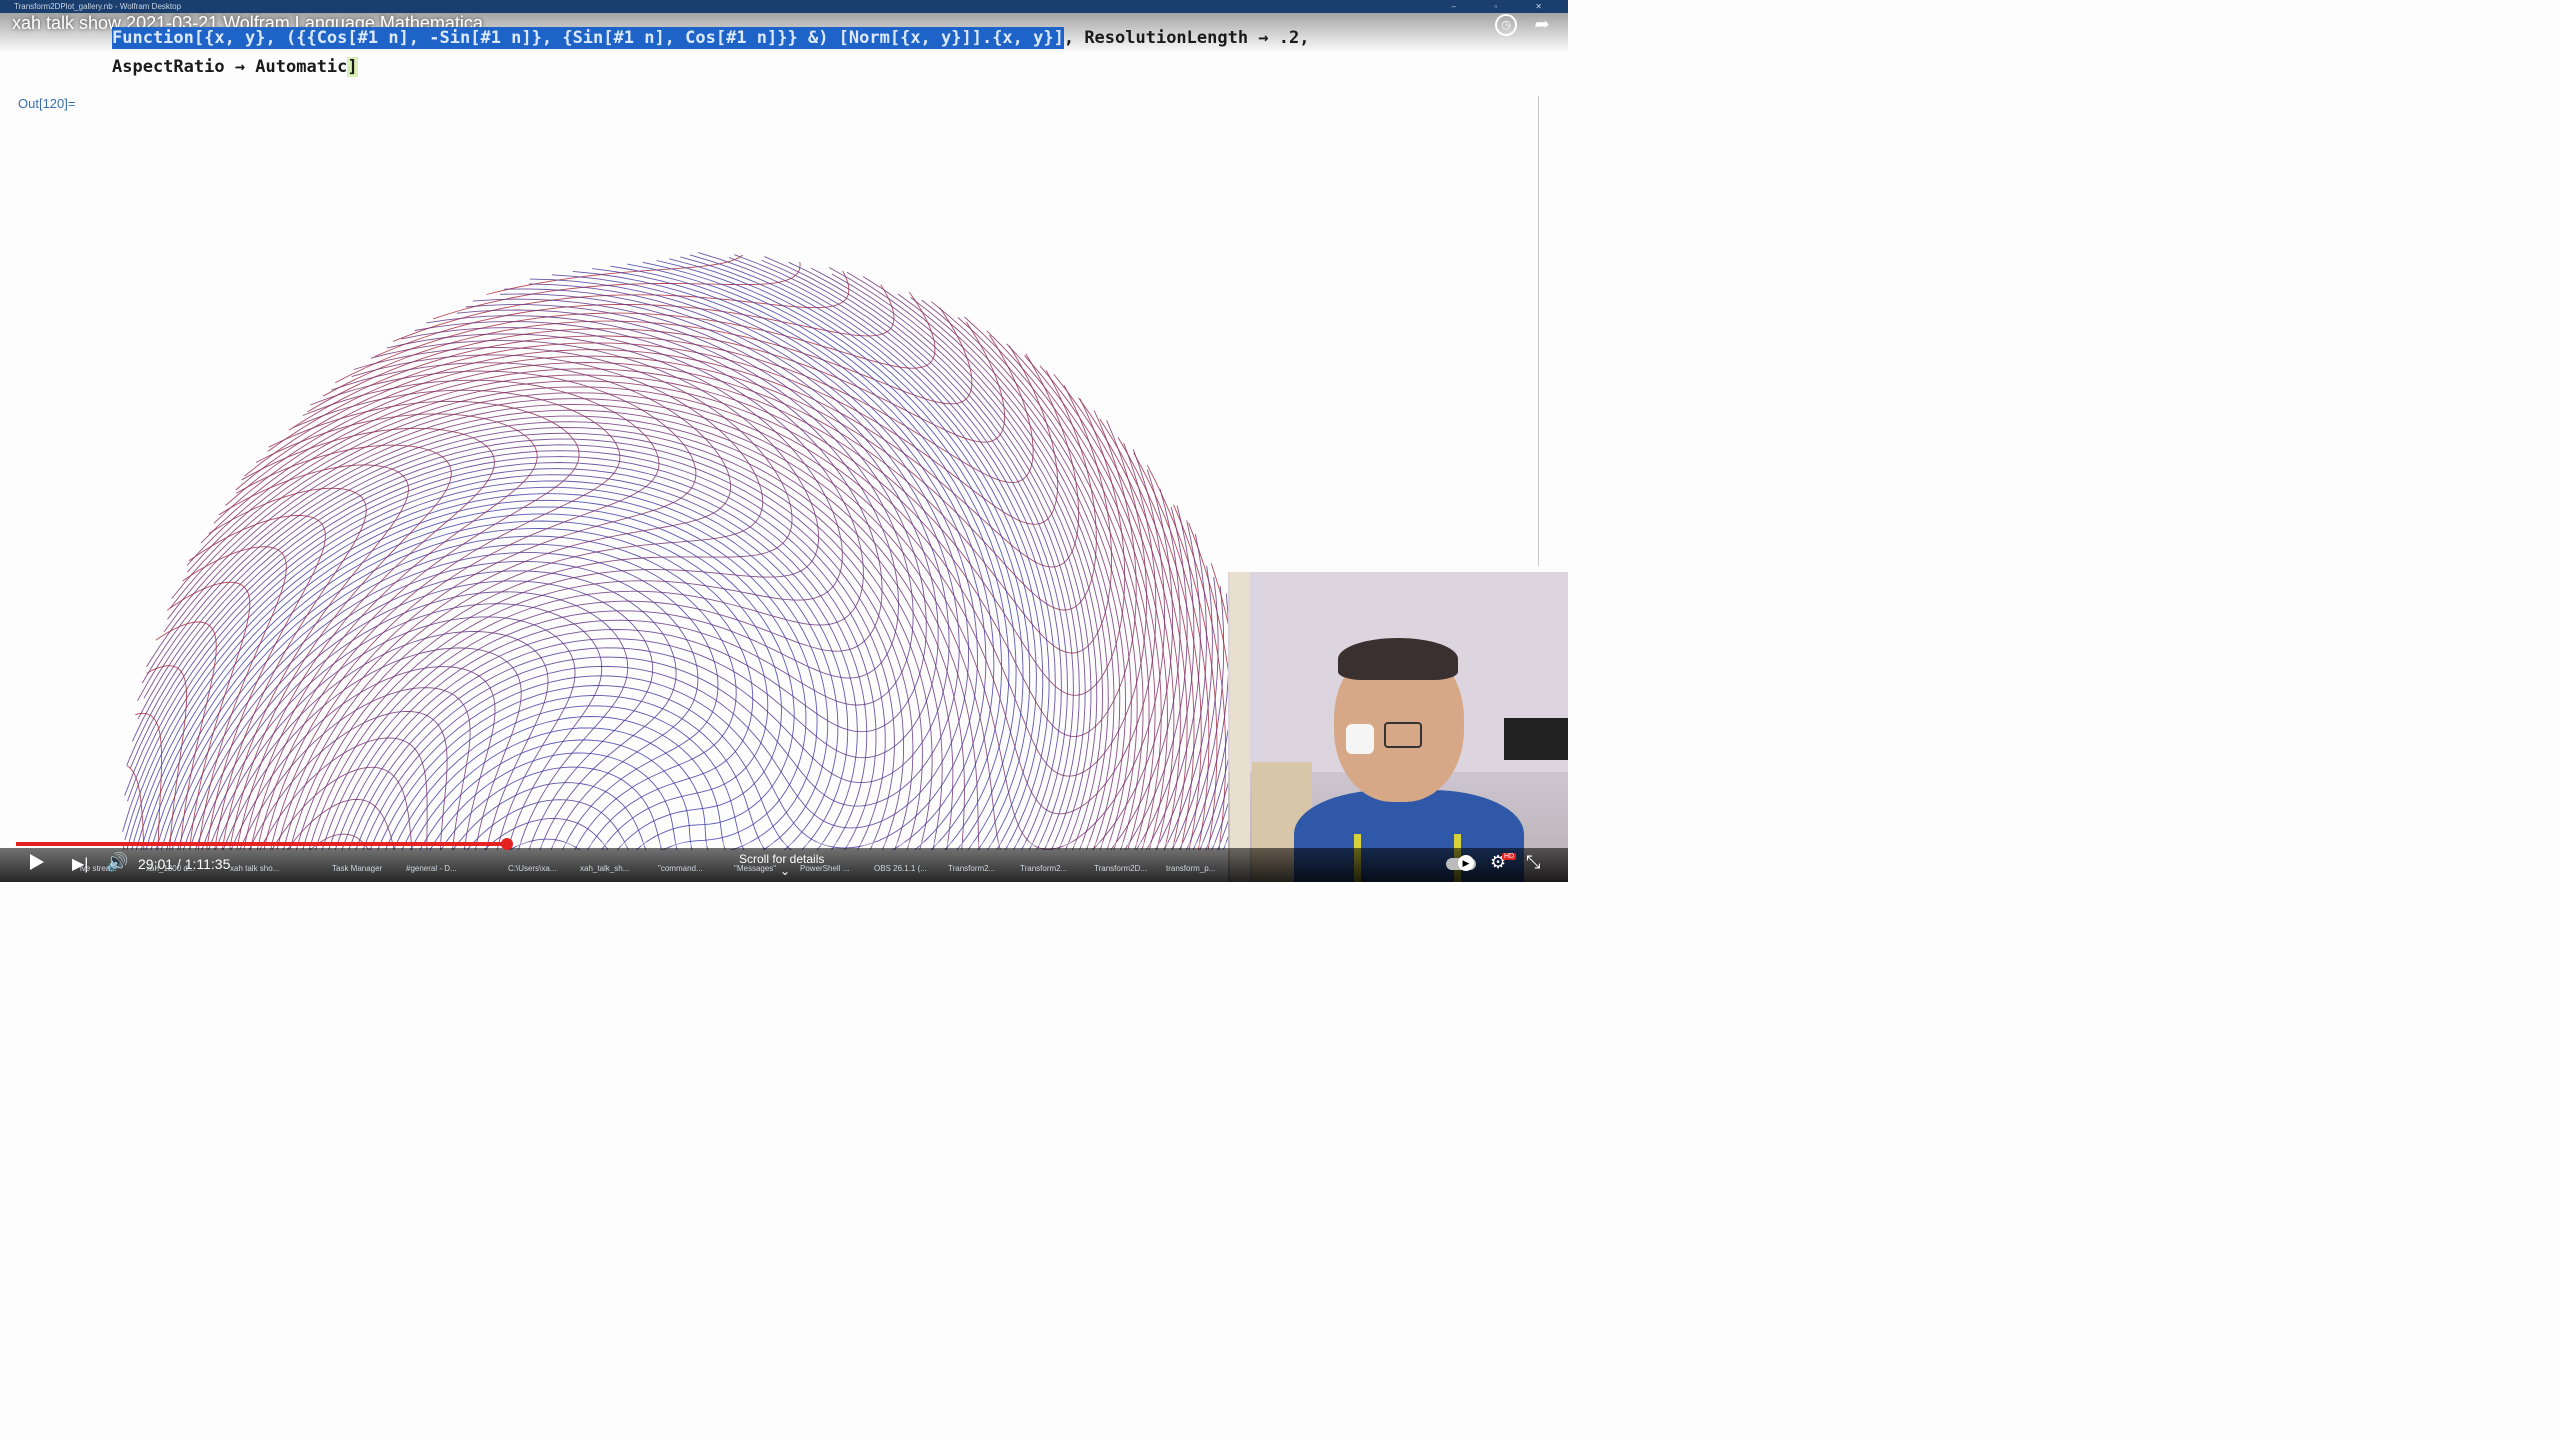 The height and width of the screenshot is (1440, 2560). Describe the element at coordinates (1466, 863) in the screenshot. I see `autoplay-knob-icon: ▶` at that location.